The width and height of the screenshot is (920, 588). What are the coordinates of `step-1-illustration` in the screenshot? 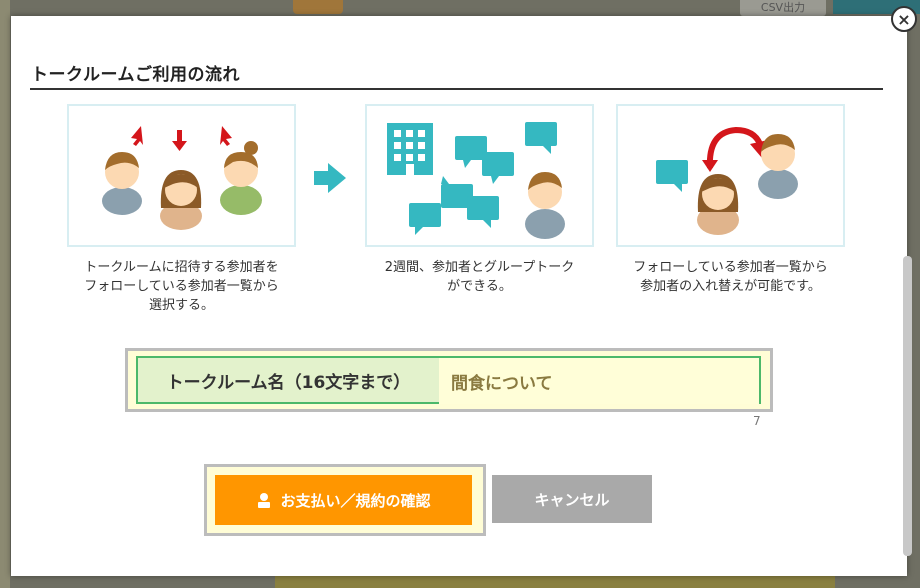 It's located at (181, 175).